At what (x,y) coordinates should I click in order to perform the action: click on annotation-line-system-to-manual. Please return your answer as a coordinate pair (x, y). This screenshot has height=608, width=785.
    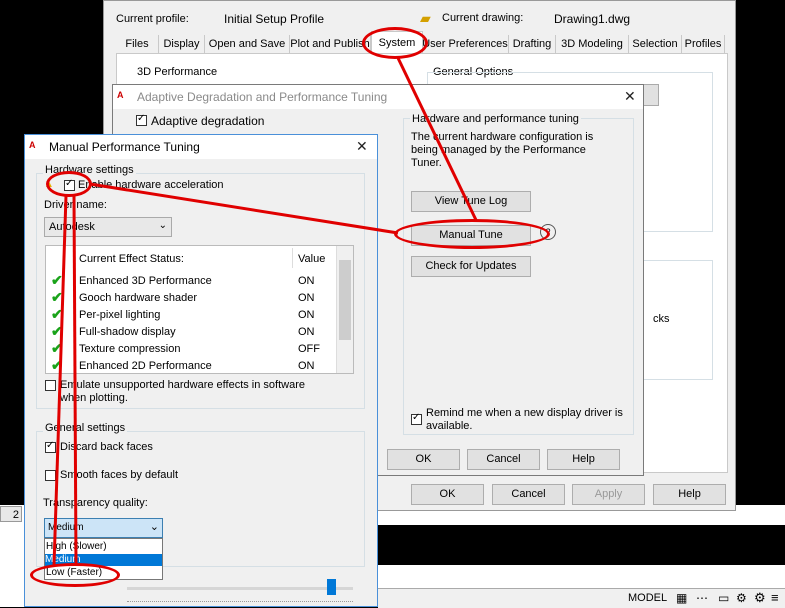
    Looking at the image, I should click on (437, 139).